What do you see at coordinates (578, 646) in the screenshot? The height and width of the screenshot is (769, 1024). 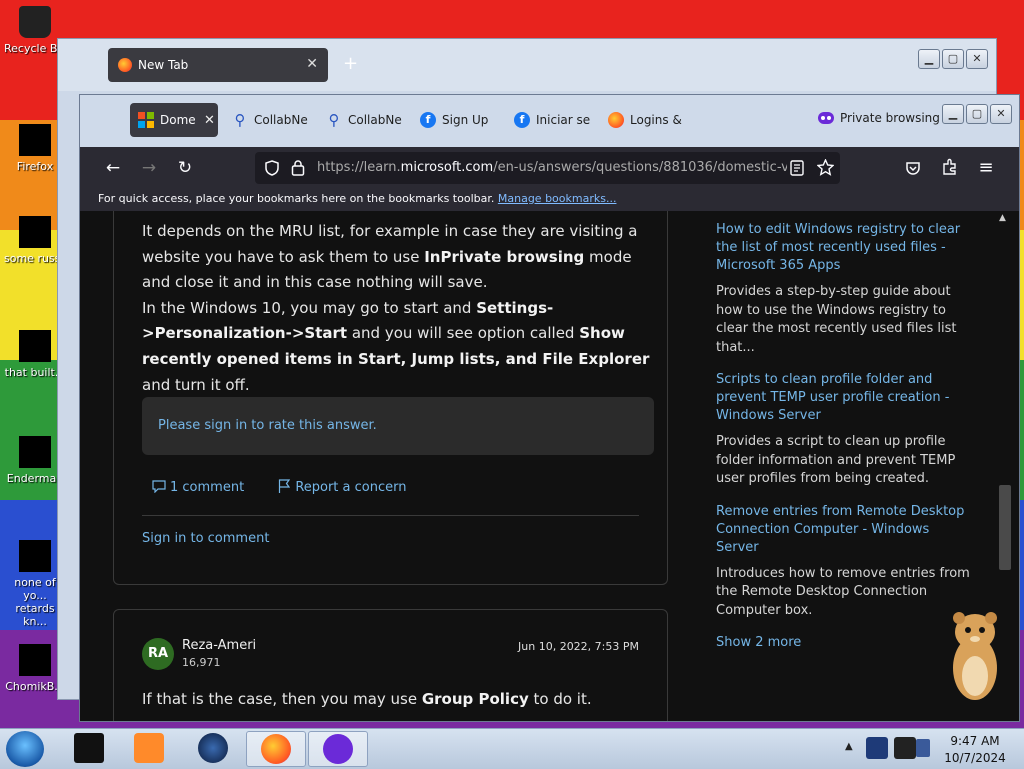 I see `answer-date: Jun 10, 2022, 7:53 PM` at bounding box center [578, 646].